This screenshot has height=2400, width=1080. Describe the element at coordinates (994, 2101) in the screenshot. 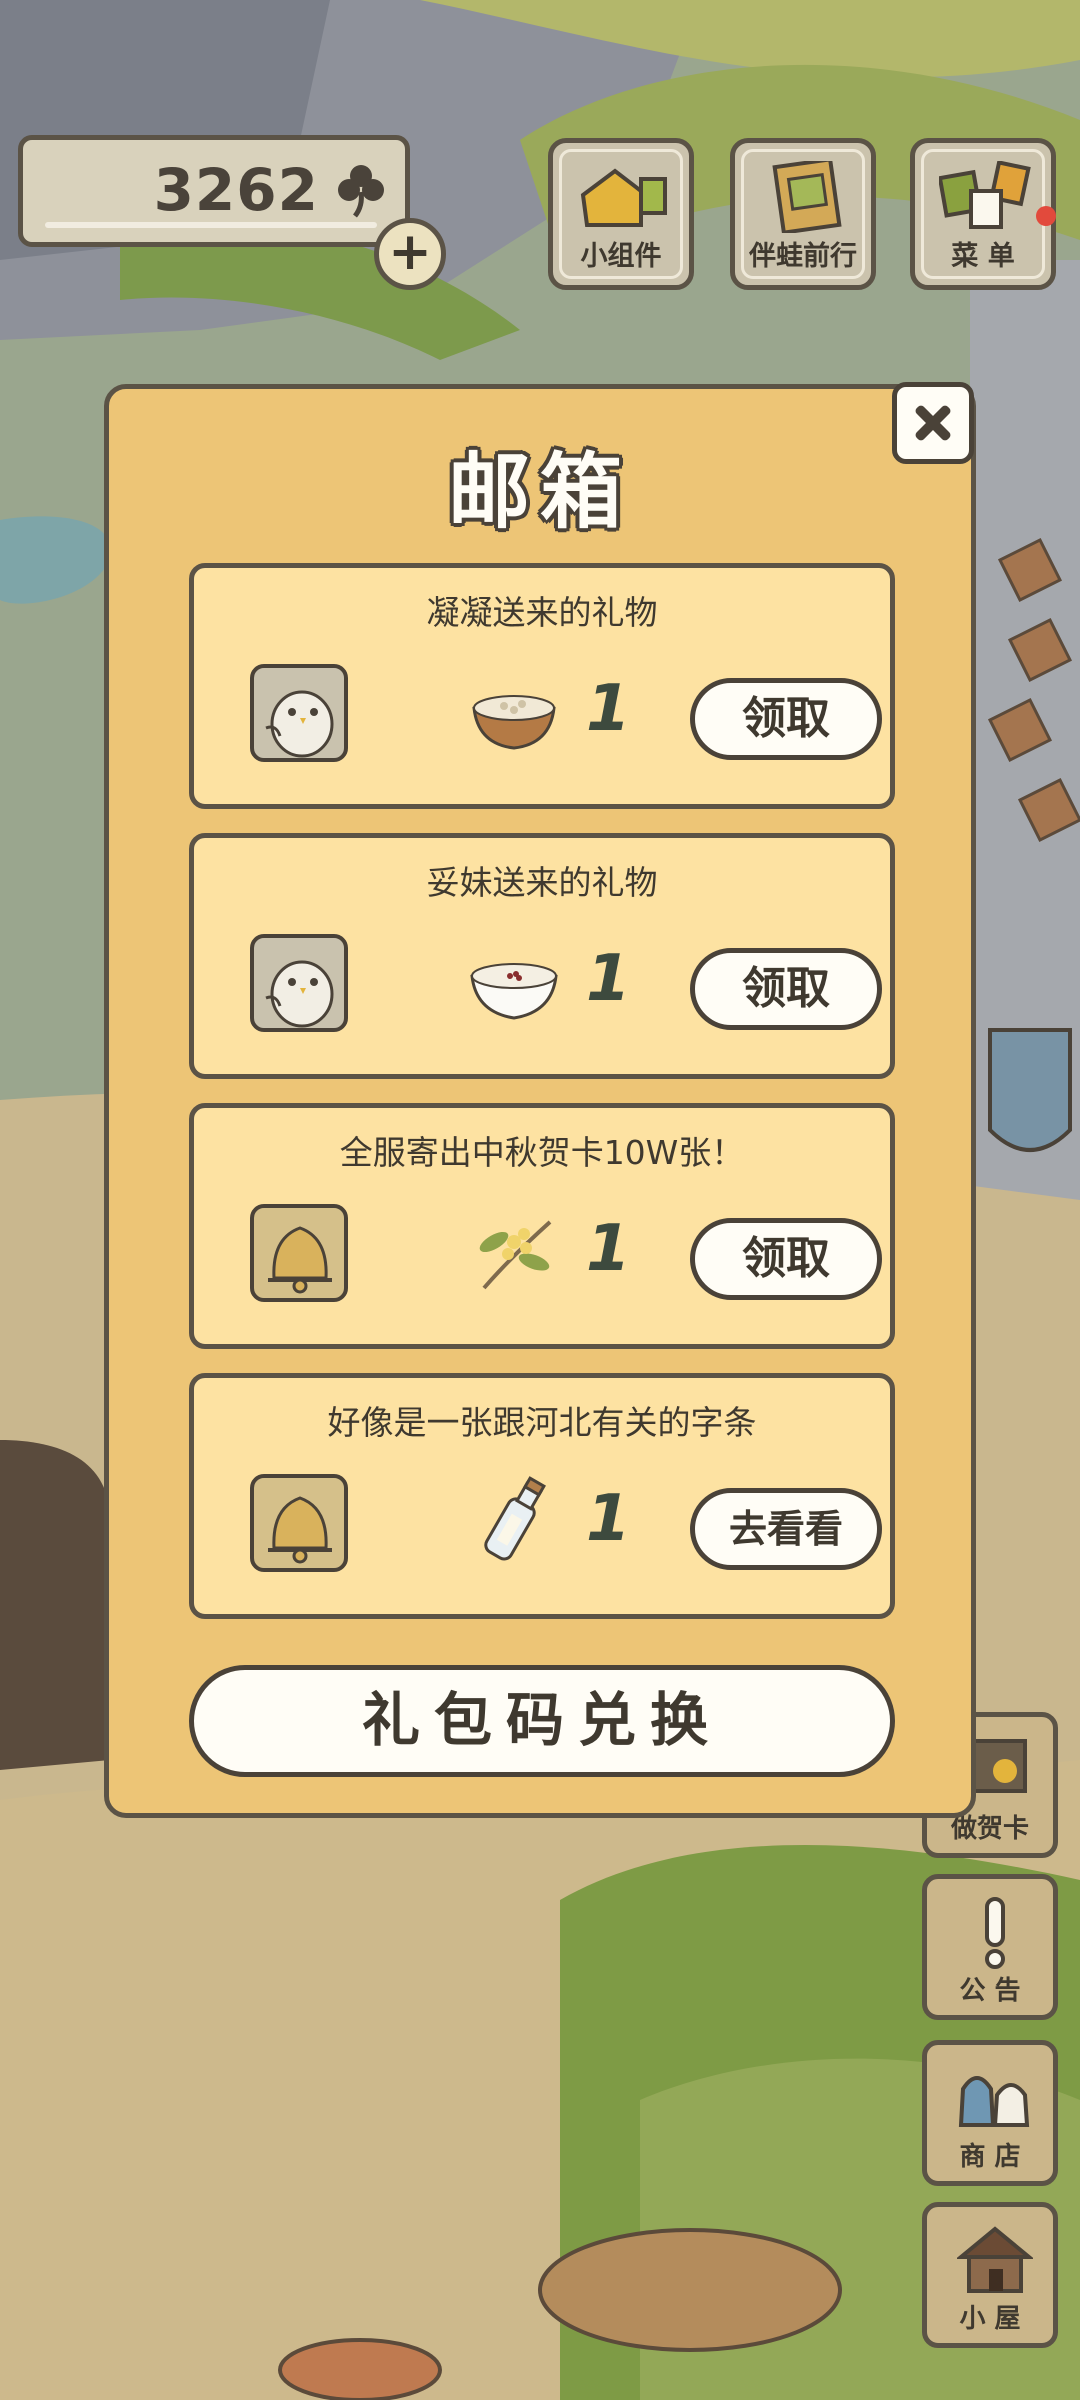

I see `shop-bags-icon` at that location.